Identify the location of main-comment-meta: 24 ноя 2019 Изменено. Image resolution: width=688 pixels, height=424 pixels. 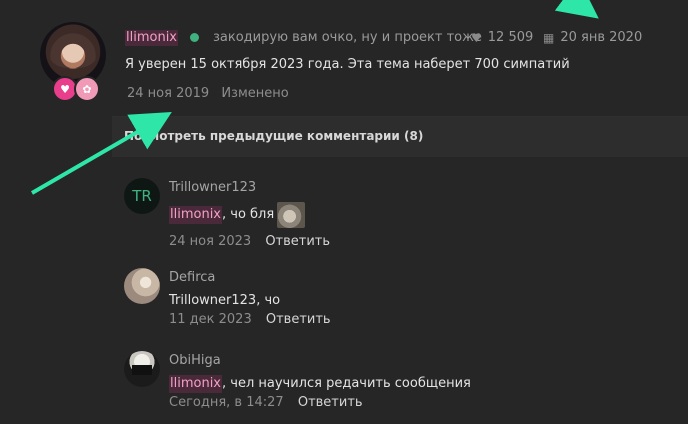
(208, 94).